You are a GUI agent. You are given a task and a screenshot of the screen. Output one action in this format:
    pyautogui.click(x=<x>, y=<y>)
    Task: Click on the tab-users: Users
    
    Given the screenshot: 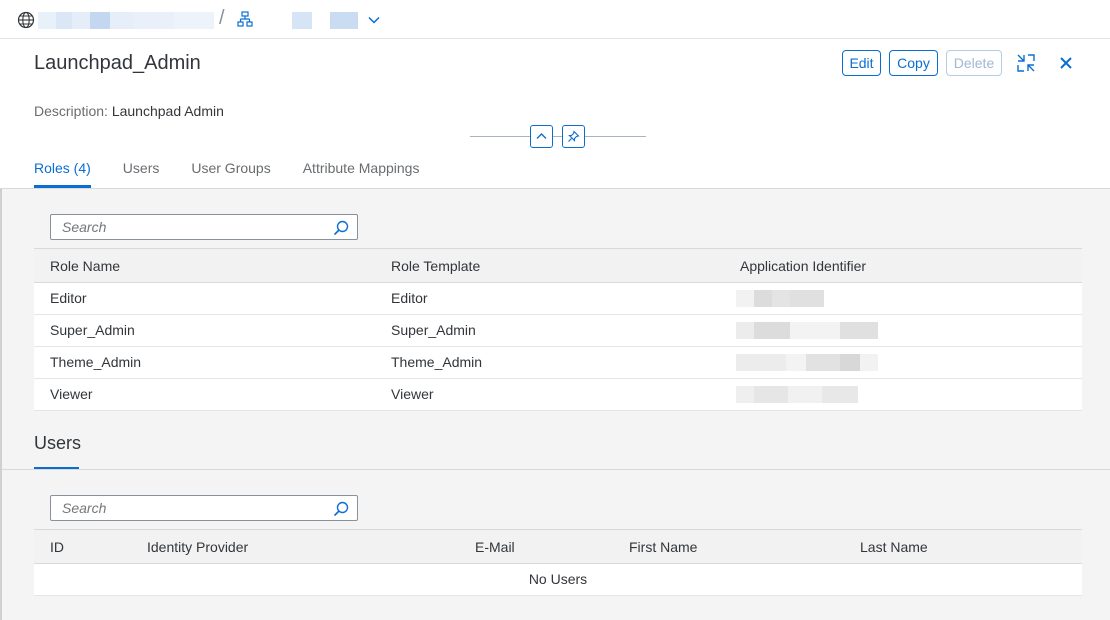 What is the action you would take?
    pyautogui.click(x=141, y=173)
    